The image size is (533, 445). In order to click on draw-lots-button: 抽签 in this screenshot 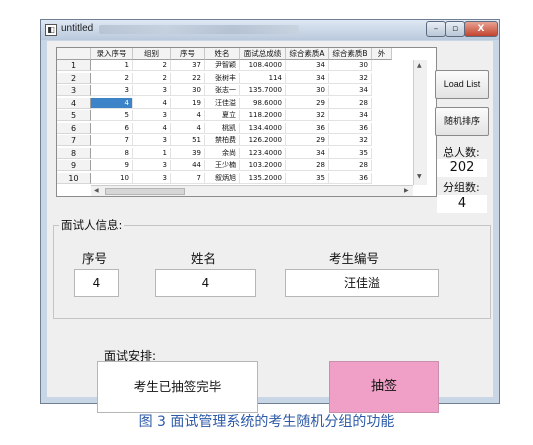, I will do `click(384, 387)`.